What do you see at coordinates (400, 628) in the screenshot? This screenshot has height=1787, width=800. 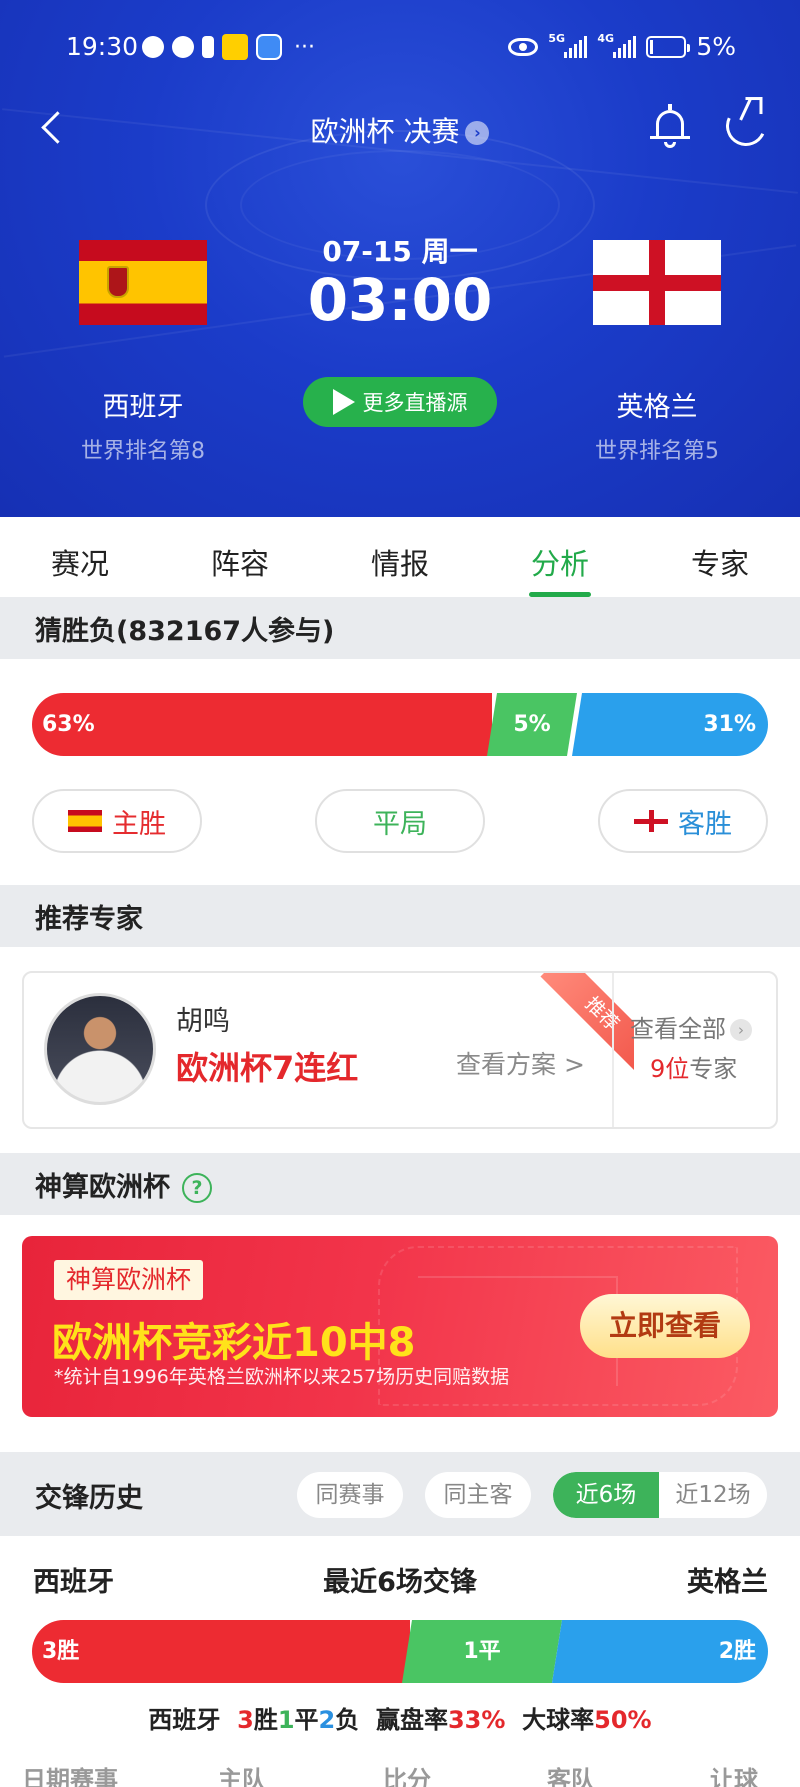 I see `guess-section-title: 猜胜负(832167人参与)` at bounding box center [400, 628].